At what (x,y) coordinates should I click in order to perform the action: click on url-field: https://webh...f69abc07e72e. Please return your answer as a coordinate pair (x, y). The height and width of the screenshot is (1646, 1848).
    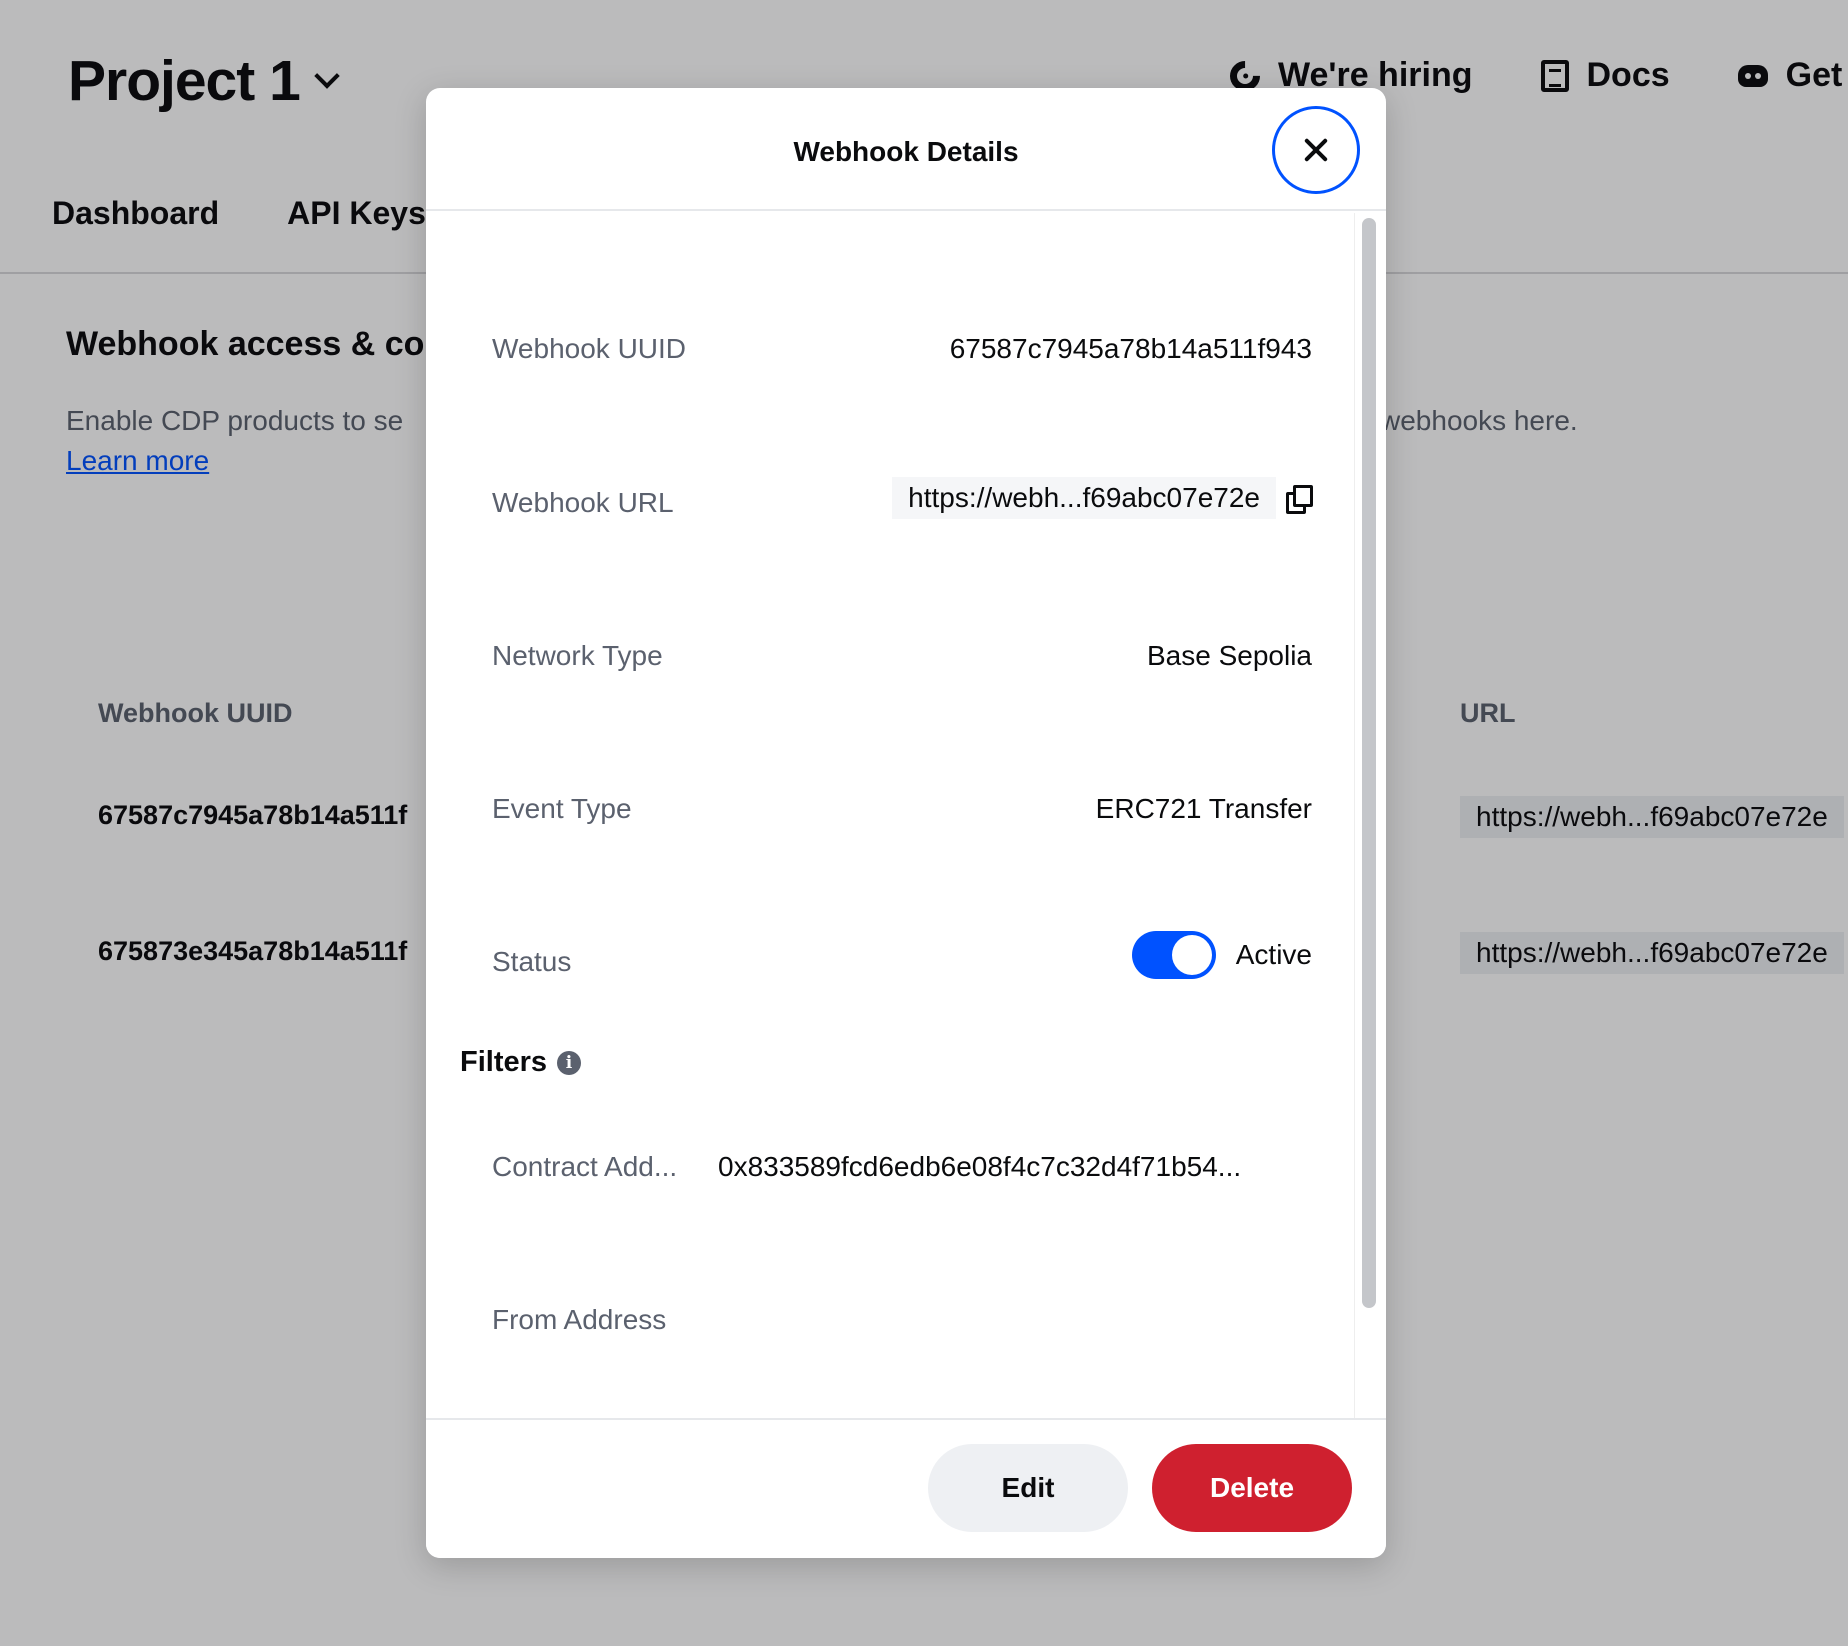
    Looking at the image, I should click on (1102, 498).